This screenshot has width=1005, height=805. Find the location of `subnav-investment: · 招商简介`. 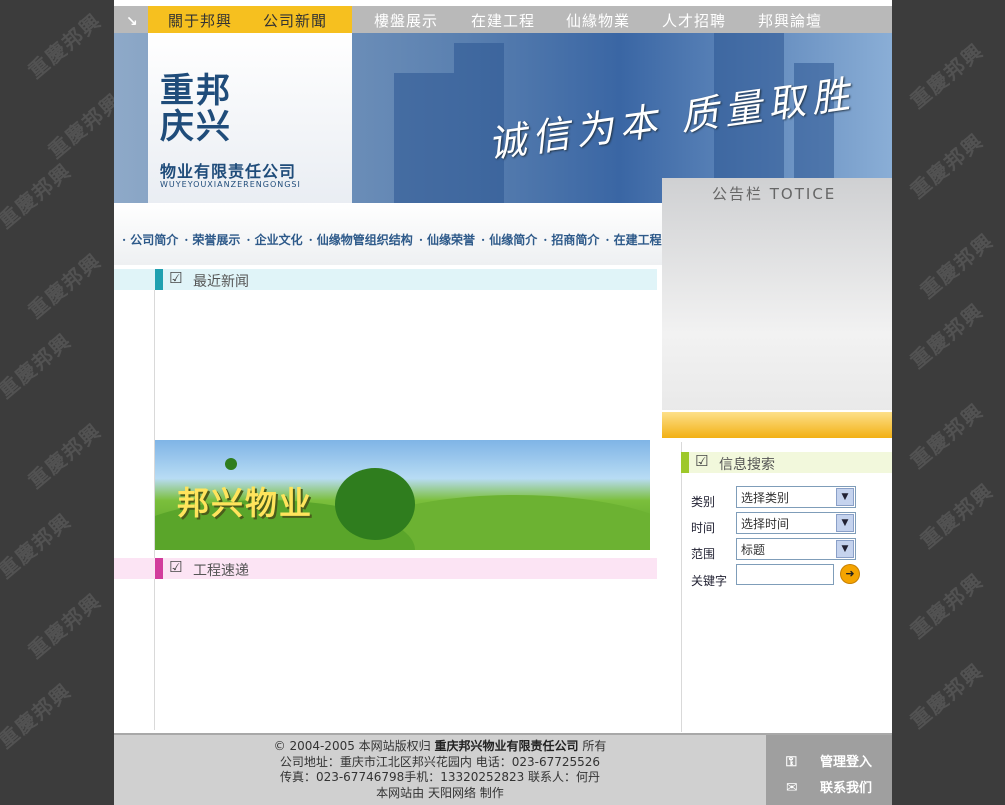

subnav-investment: · 招商简介 is located at coordinates (571, 239).